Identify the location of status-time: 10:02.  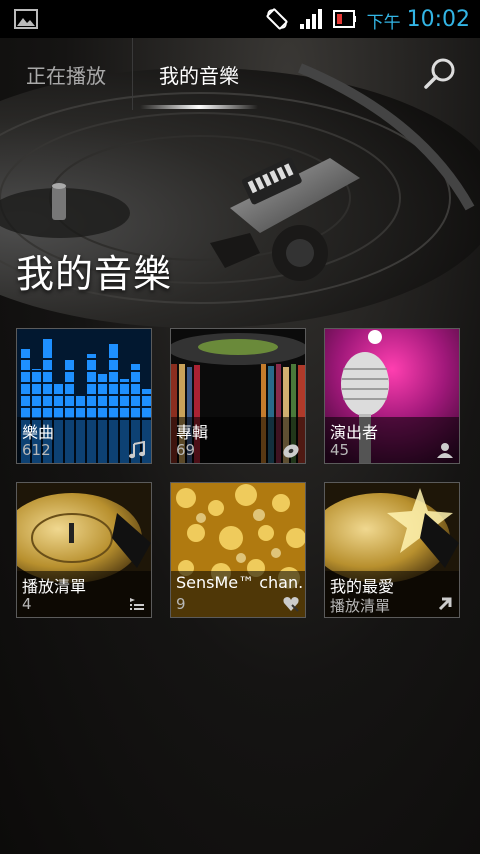
(438, 19).